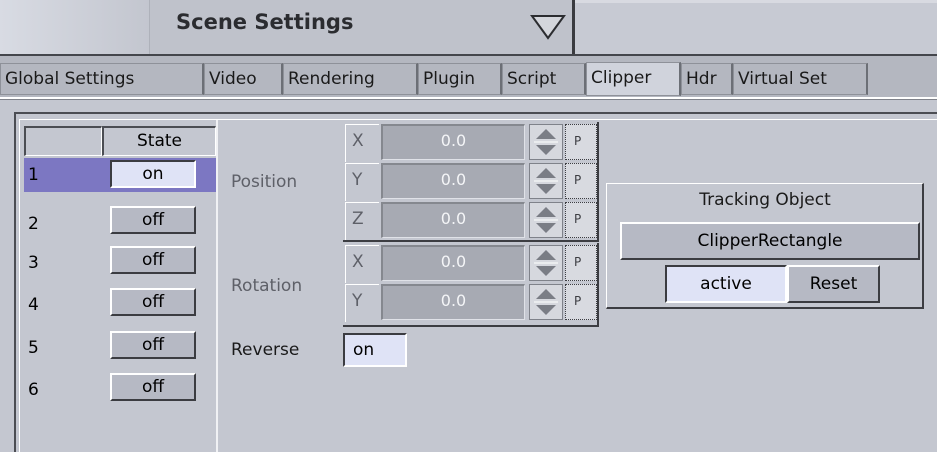  I want to click on title-bar-right, so click(756, 27).